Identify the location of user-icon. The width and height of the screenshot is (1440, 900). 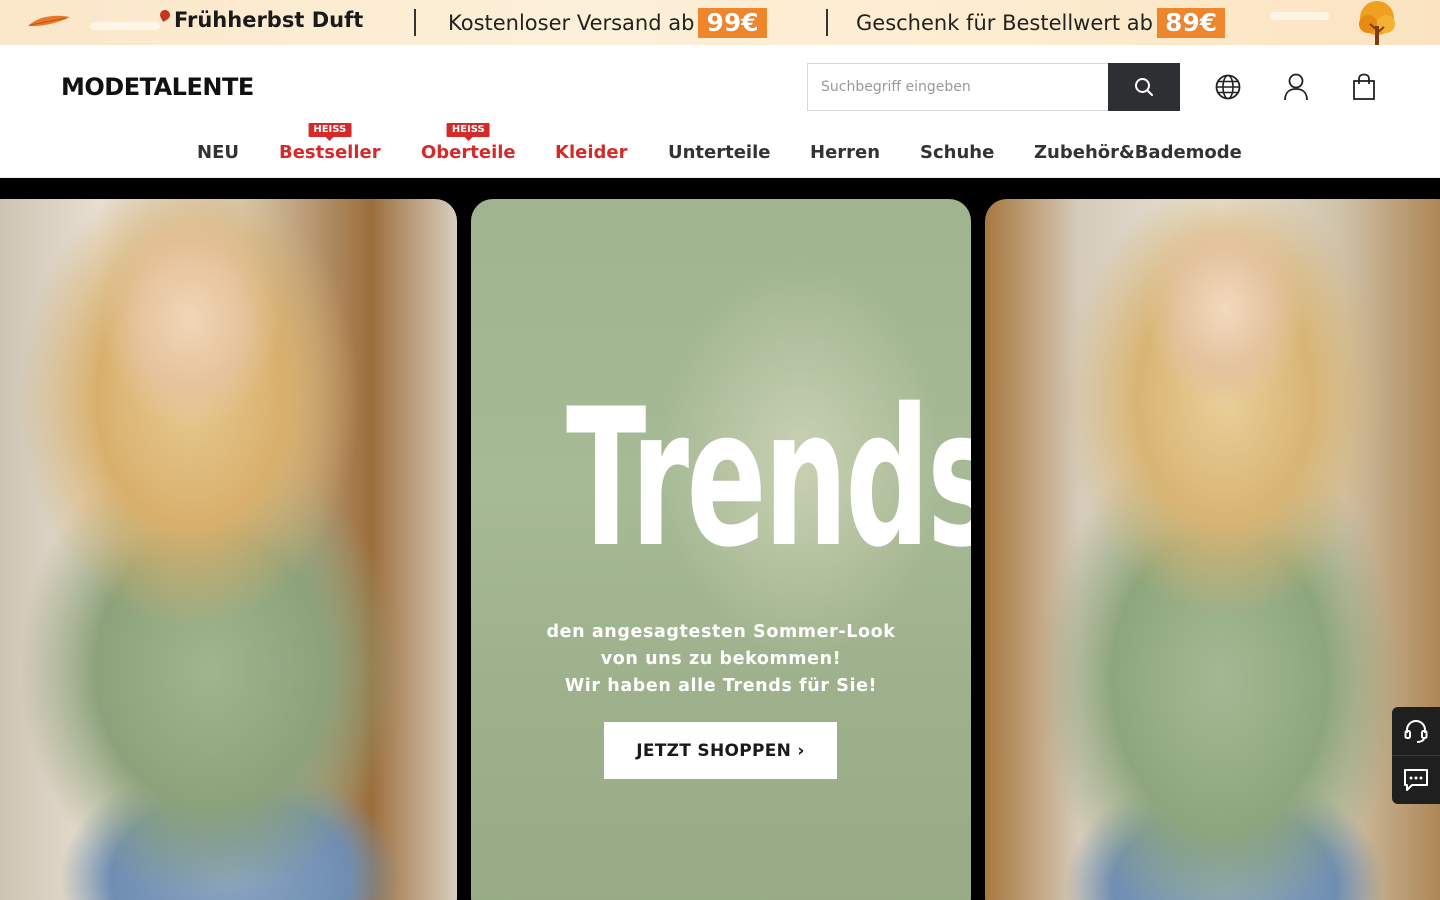
(1296, 87).